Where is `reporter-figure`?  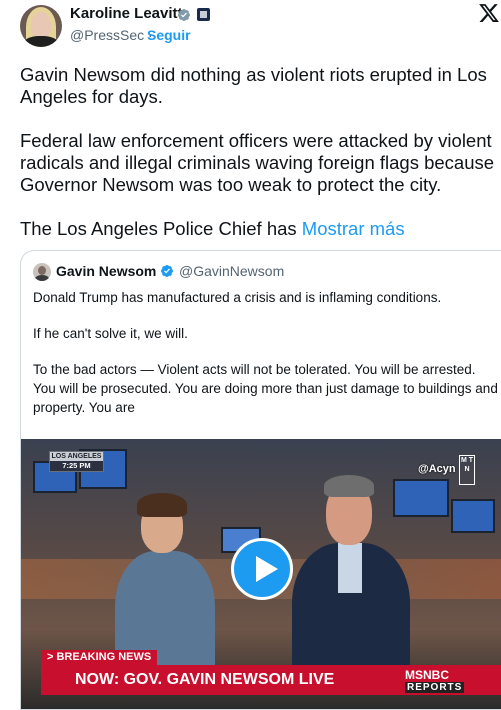 reporter-figure is located at coordinates (162, 585).